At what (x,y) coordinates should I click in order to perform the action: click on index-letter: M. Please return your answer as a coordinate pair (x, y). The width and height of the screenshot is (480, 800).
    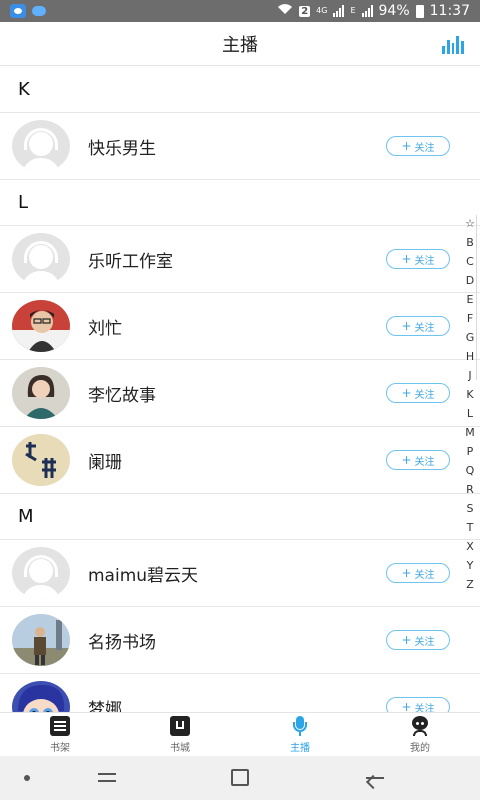
    Looking at the image, I should click on (470, 432).